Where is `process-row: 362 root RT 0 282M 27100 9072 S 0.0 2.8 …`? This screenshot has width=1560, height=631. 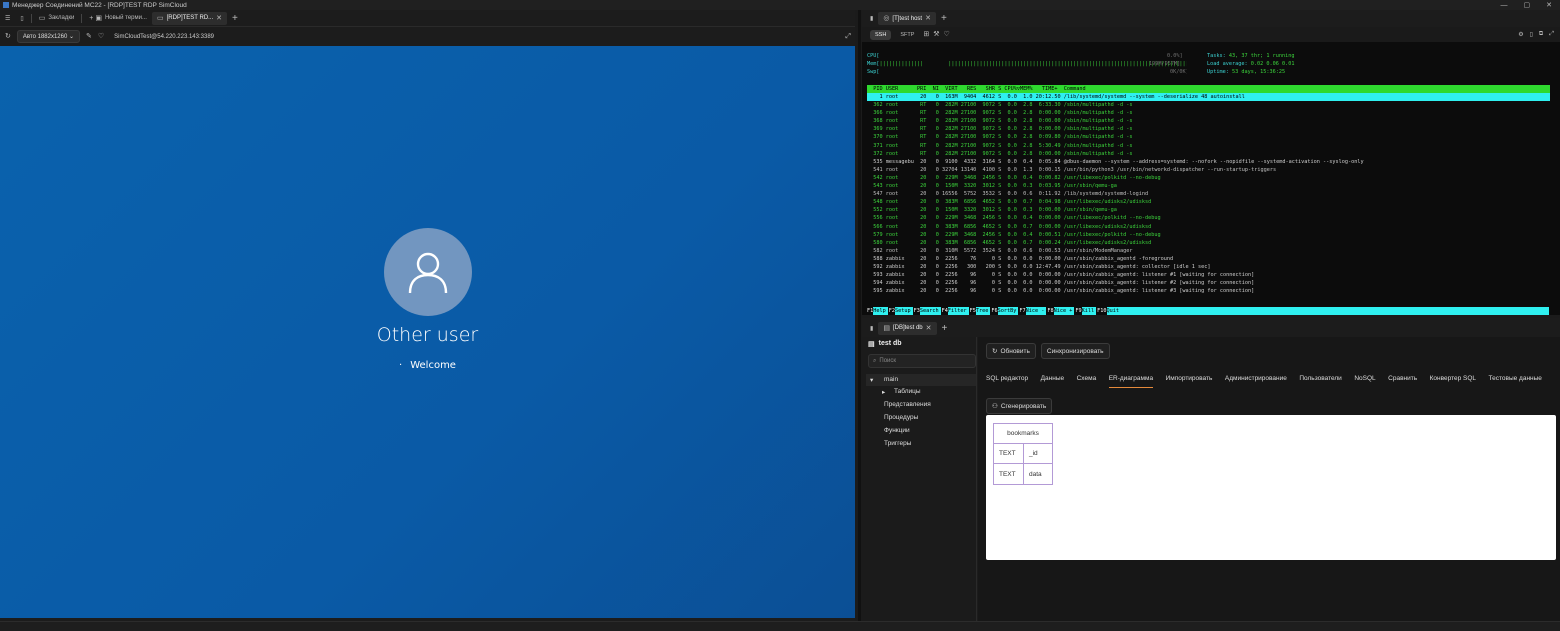 process-row: 362 root RT 0 282M 27100 9072 S 0.0 2.8 … is located at coordinates (1208, 105).